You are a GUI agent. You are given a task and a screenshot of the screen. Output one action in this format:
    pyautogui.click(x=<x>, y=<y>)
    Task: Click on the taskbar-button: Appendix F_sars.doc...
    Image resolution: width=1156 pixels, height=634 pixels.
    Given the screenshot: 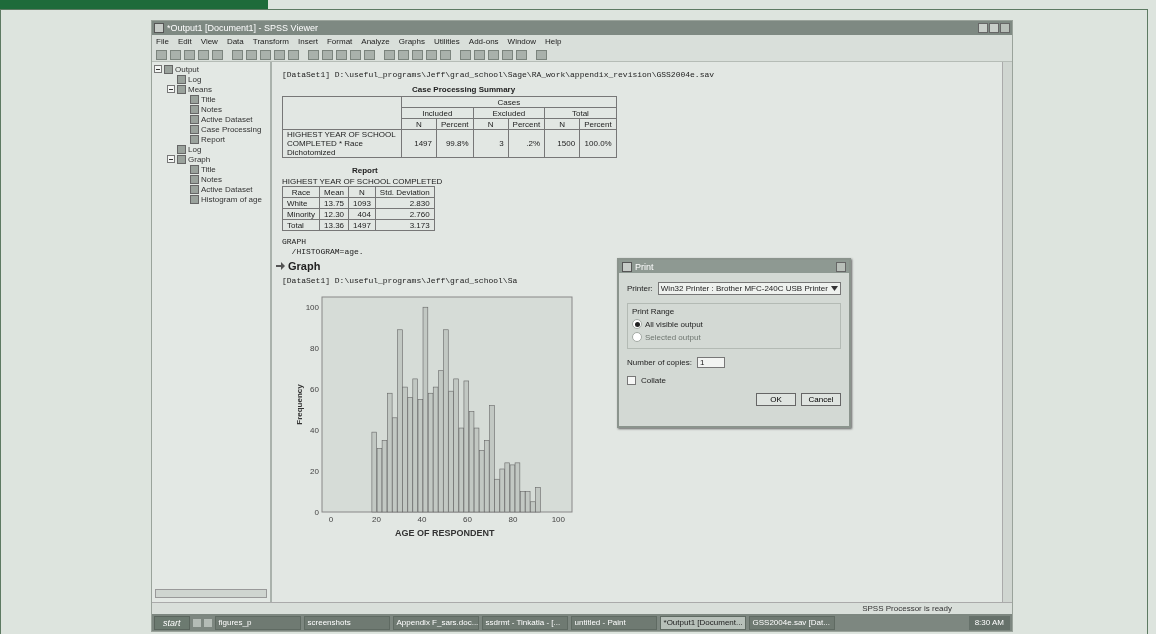 What is the action you would take?
    pyautogui.click(x=435, y=622)
    